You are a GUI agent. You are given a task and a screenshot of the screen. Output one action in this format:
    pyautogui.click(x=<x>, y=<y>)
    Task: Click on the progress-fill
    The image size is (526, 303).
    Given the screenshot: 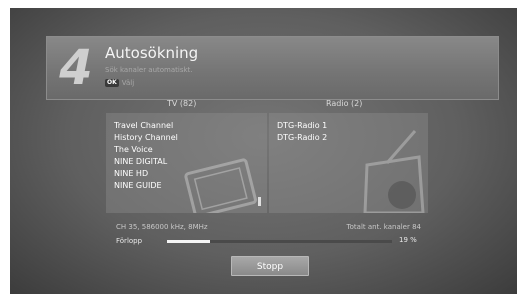 What is the action you would take?
    pyautogui.click(x=188, y=241)
    